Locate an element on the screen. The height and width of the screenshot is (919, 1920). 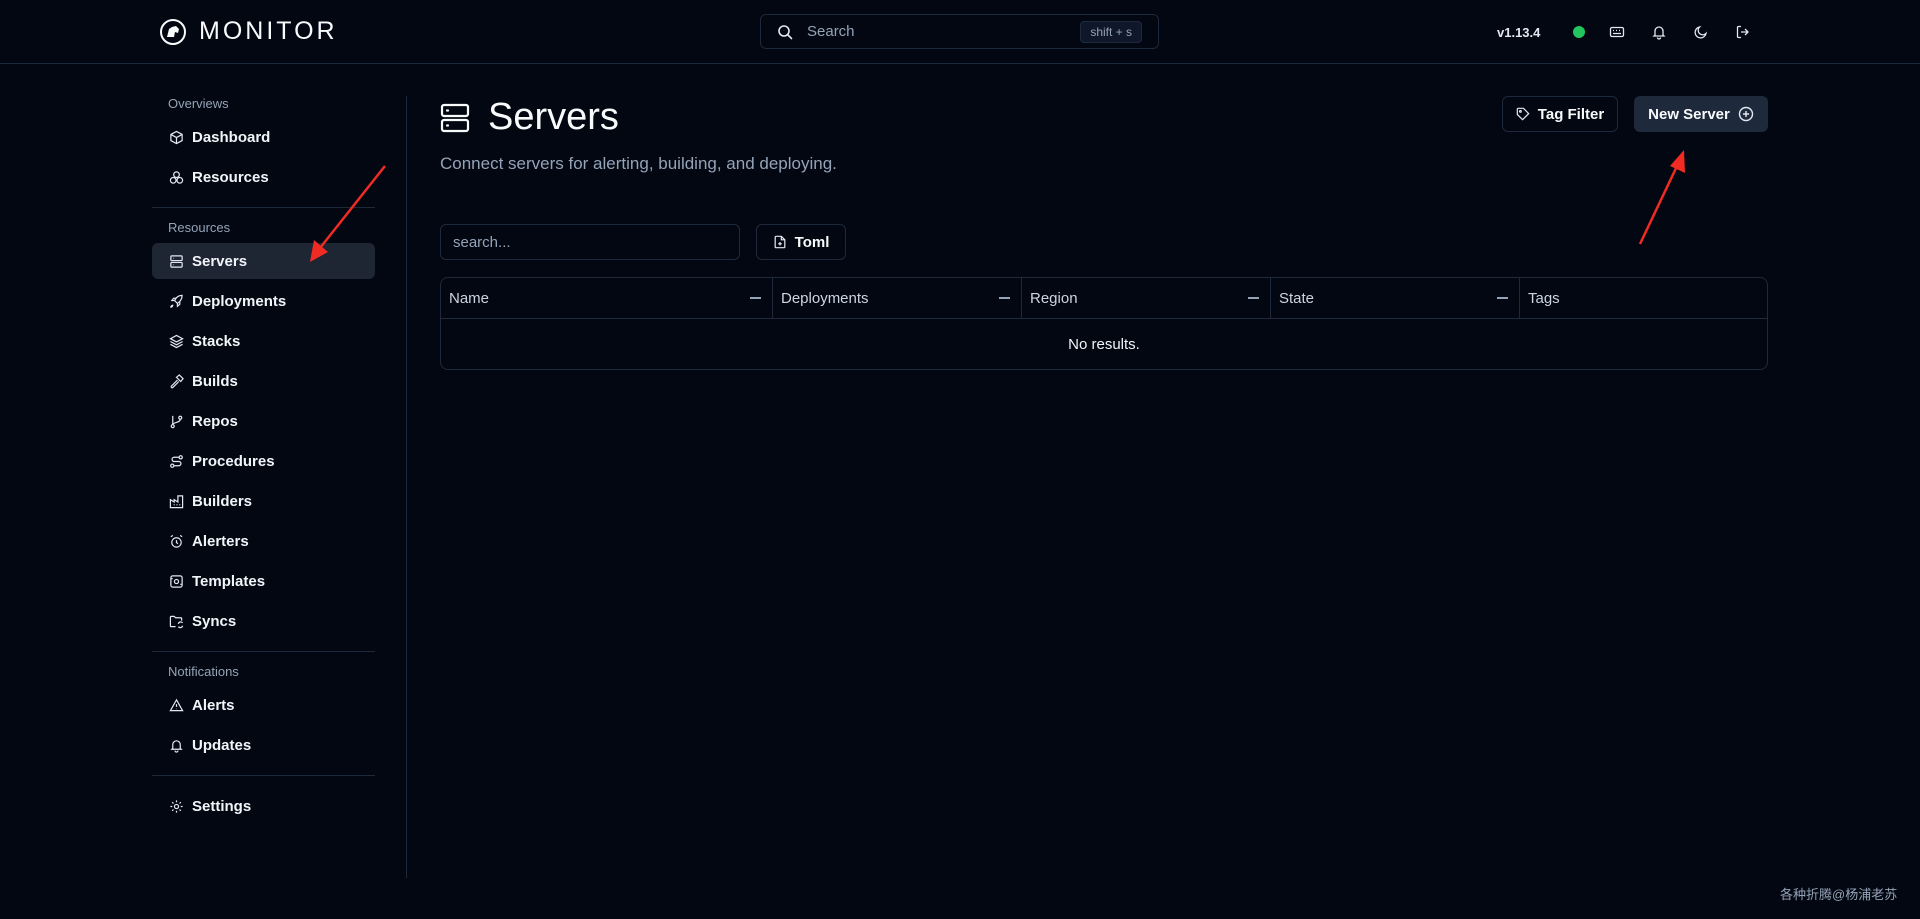
sidebar-item-dashboard: Dashboard is located at coordinates (263, 137).